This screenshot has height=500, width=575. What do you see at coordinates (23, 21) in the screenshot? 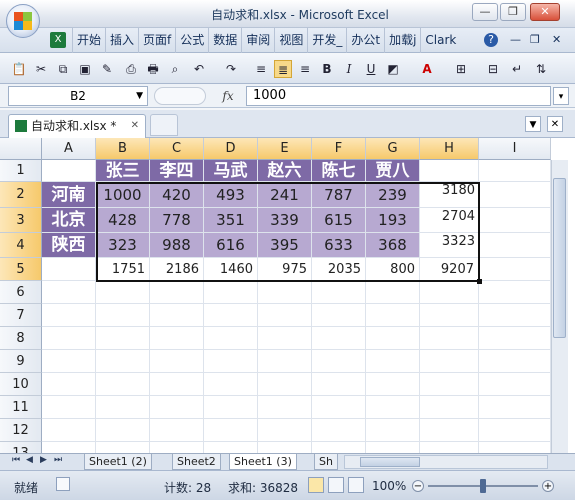
I see `office-button` at bounding box center [23, 21].